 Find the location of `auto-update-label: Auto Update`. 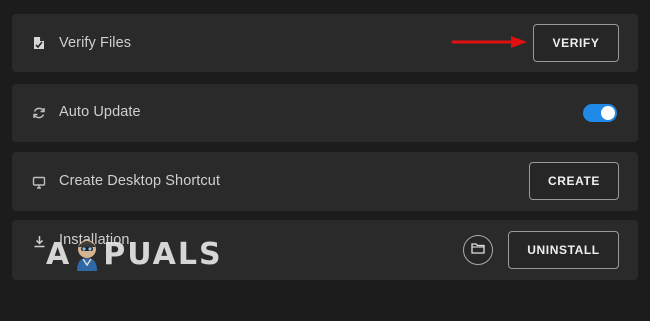

auto-update-label: Auto Update is located at coordinates (100, 112).